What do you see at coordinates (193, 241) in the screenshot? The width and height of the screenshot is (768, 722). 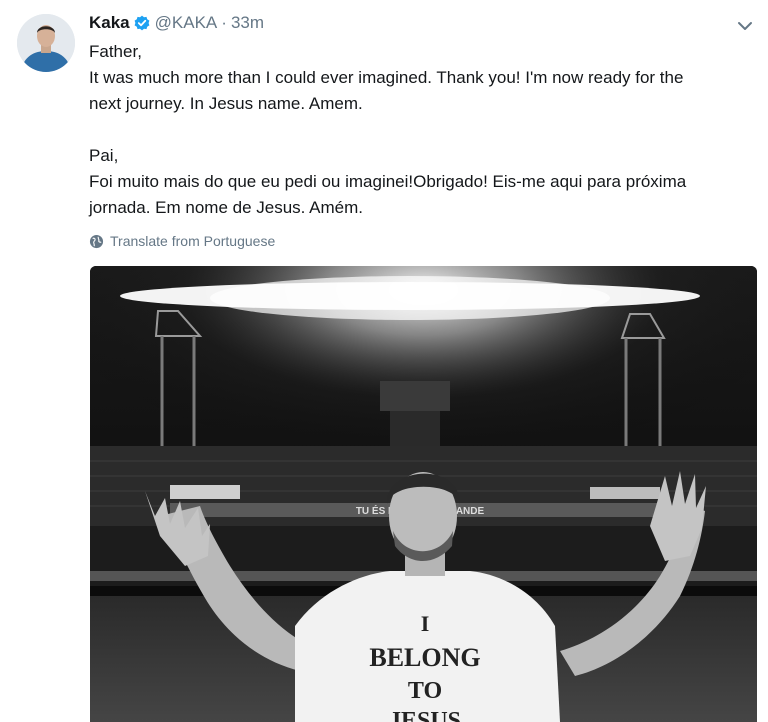 I see `translate-label: Translate from Portuguese` at bounding box center [193, 241].